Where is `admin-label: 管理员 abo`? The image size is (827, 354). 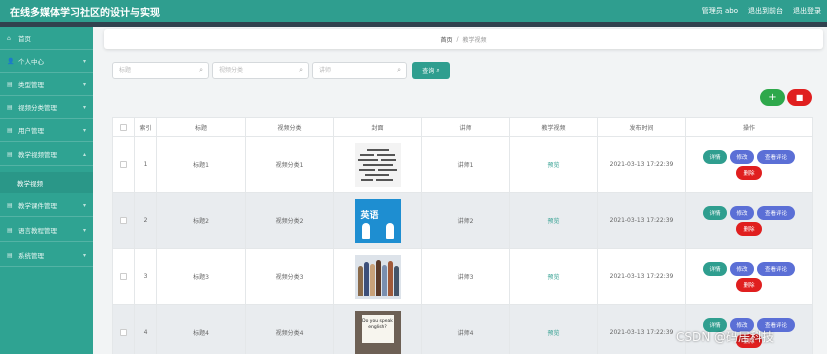
admin-label: 管理员 abo is located at coordinates (719, 11).